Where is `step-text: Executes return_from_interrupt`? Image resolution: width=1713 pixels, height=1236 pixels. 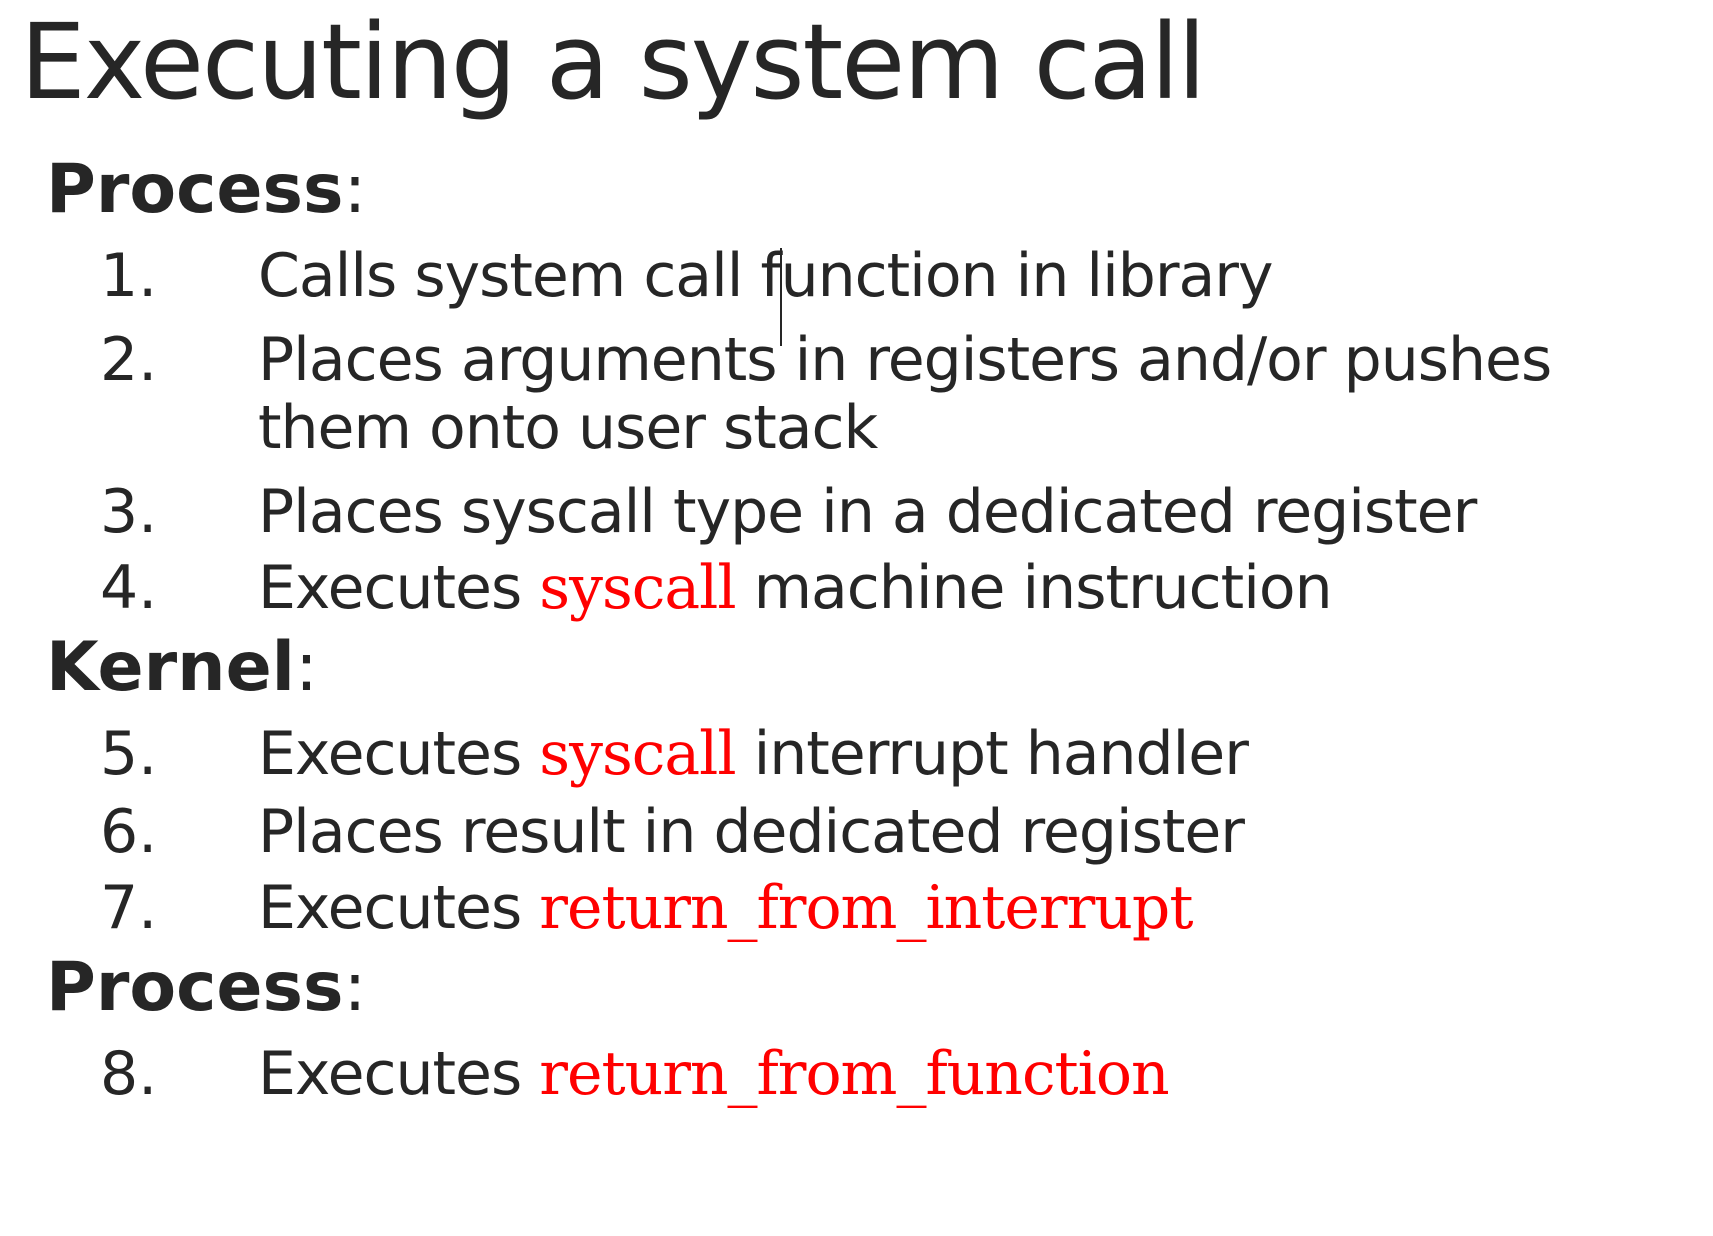 step-text: Executes return_from_interrupt is located at coordinates (725, 908).